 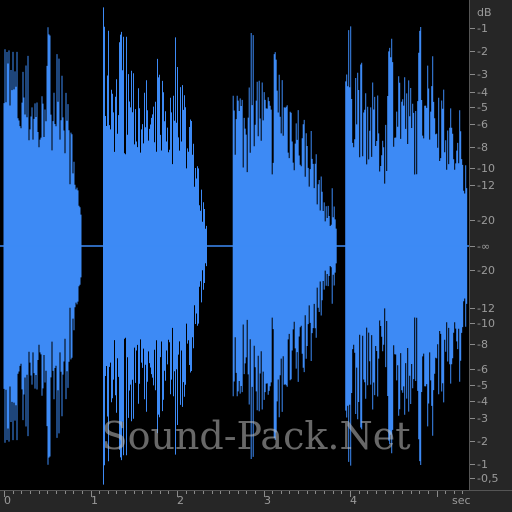 What do you see at coordinates (267, 500) in the screenshot?
I see `time-label: 3` at bounding box center [267, 500].